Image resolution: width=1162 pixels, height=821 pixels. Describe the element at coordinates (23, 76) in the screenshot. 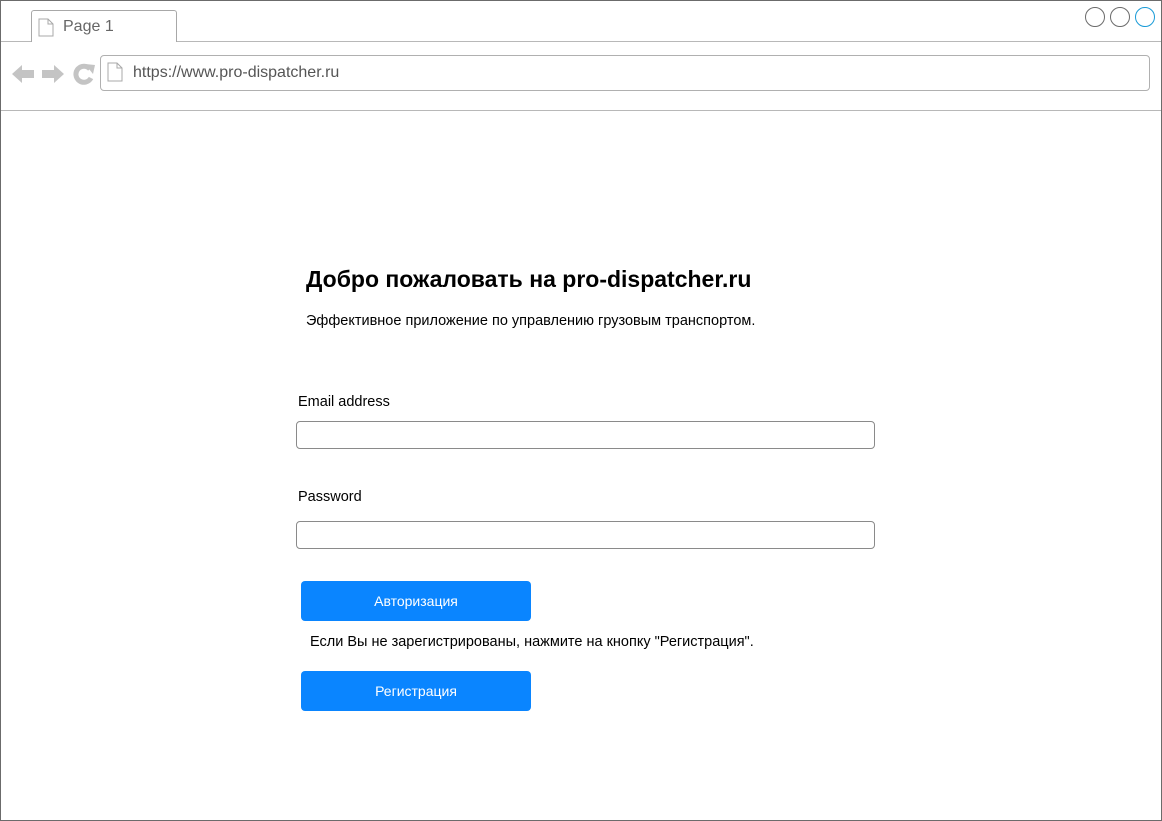

I see `back-arrow-icon` at that location.